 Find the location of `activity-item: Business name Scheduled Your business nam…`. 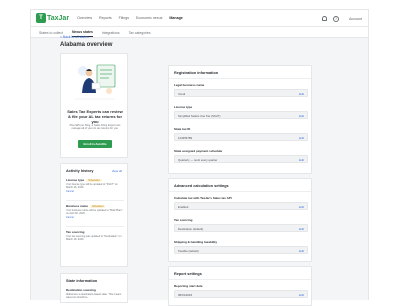

activity-item: Business name Scheduled Your business nam… is located at coordinates (95, 211).